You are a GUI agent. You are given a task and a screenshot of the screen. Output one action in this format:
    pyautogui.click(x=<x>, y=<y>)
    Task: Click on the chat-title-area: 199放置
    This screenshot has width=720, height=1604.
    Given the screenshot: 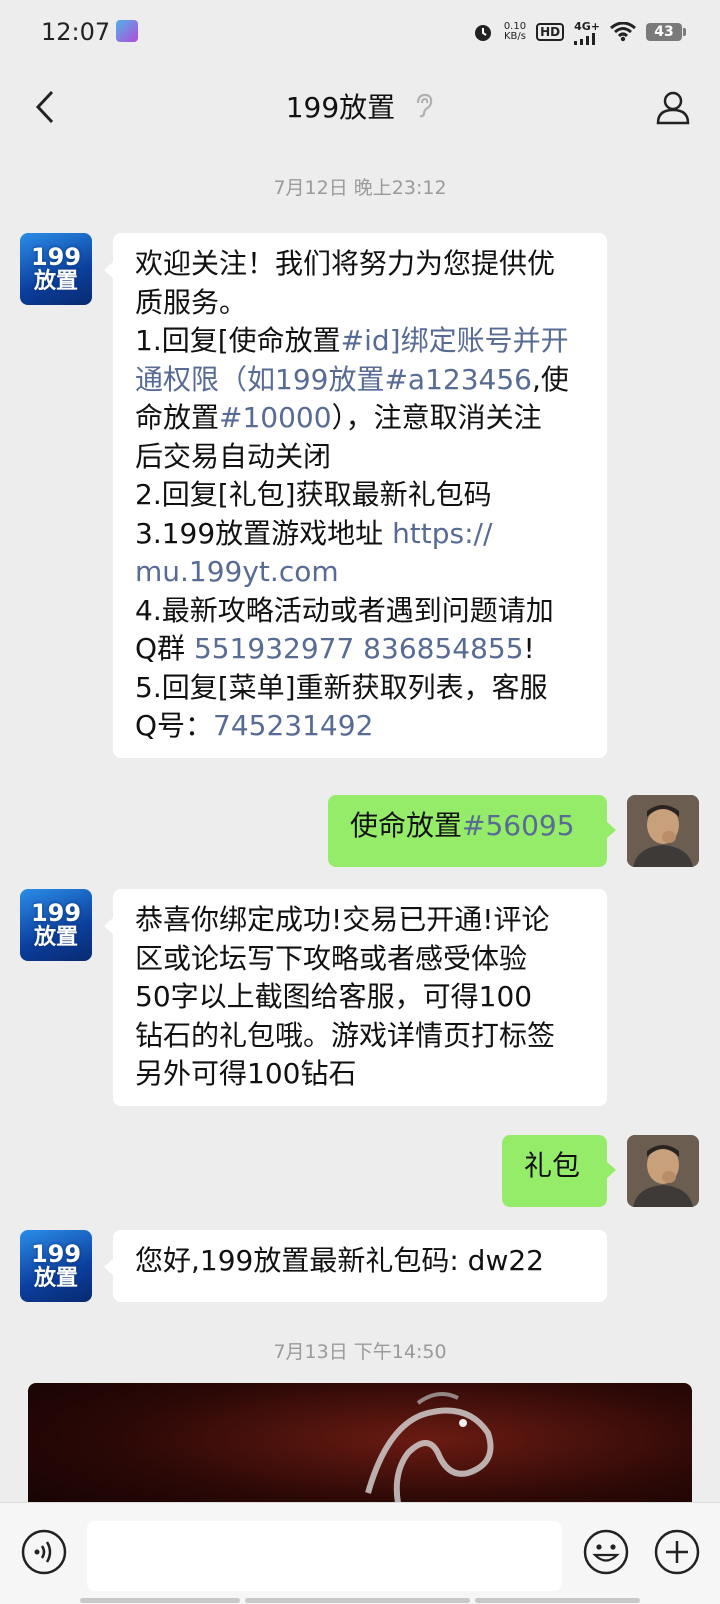 What is the action you would take?
    pyautogui.click(x=360, y=106)
    